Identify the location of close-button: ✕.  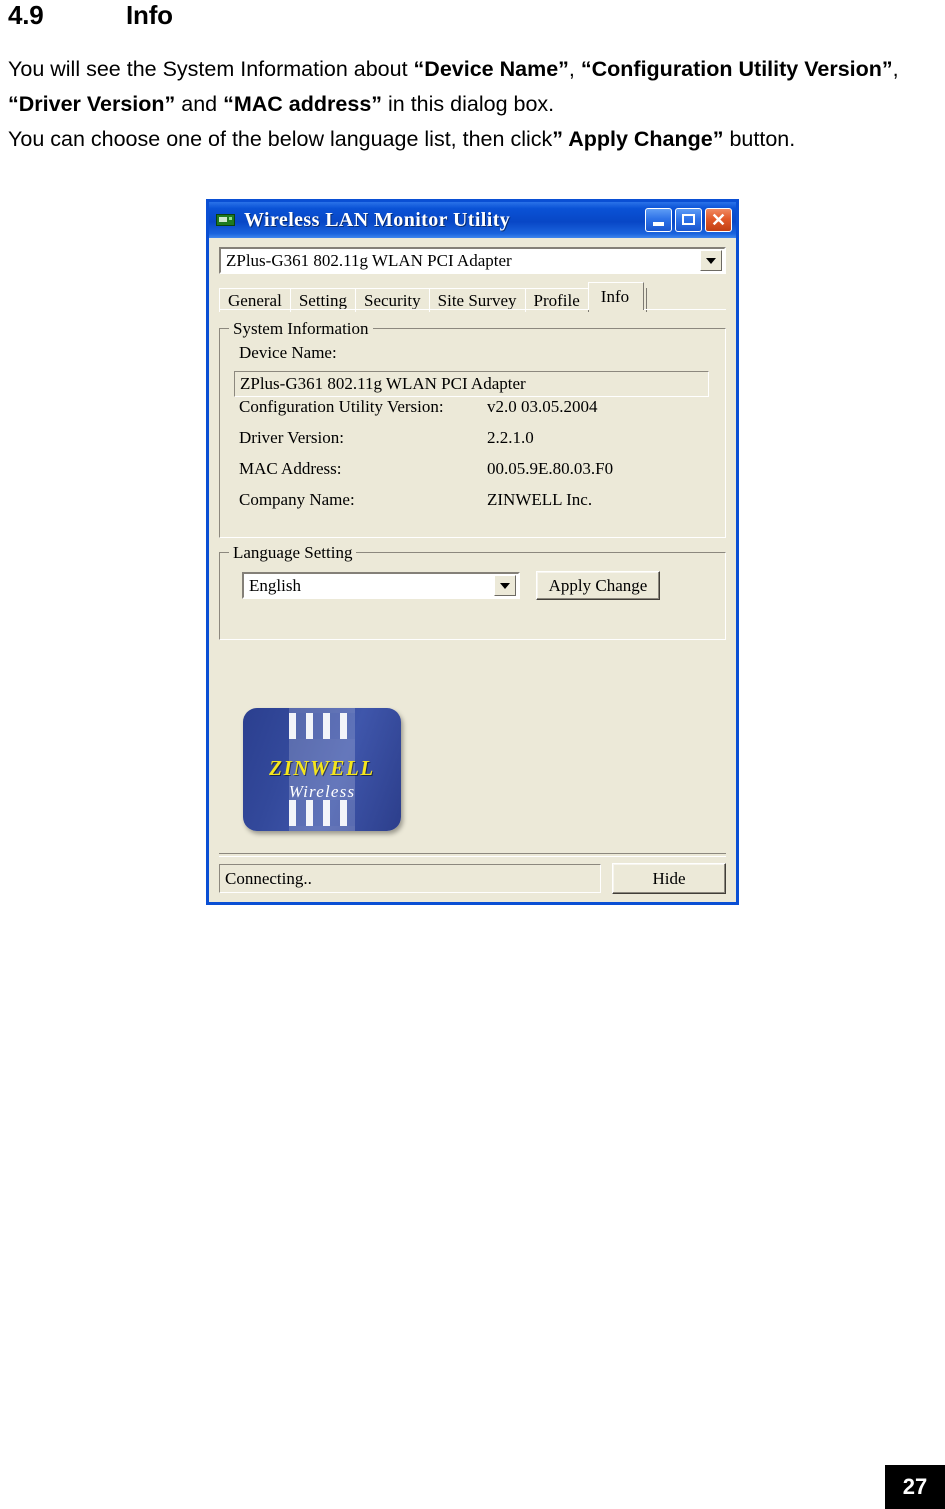
(718, 220).